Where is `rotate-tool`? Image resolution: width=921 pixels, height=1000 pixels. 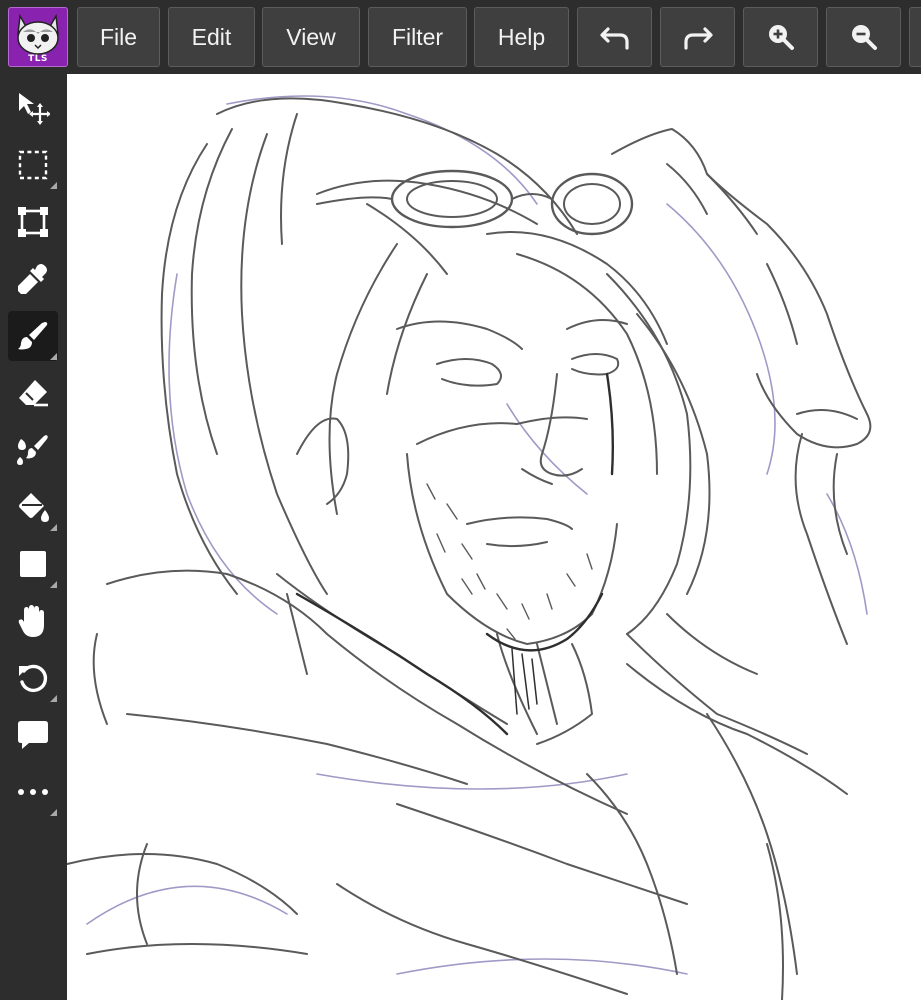 rotate-tool is located at coordinates (33, 678).